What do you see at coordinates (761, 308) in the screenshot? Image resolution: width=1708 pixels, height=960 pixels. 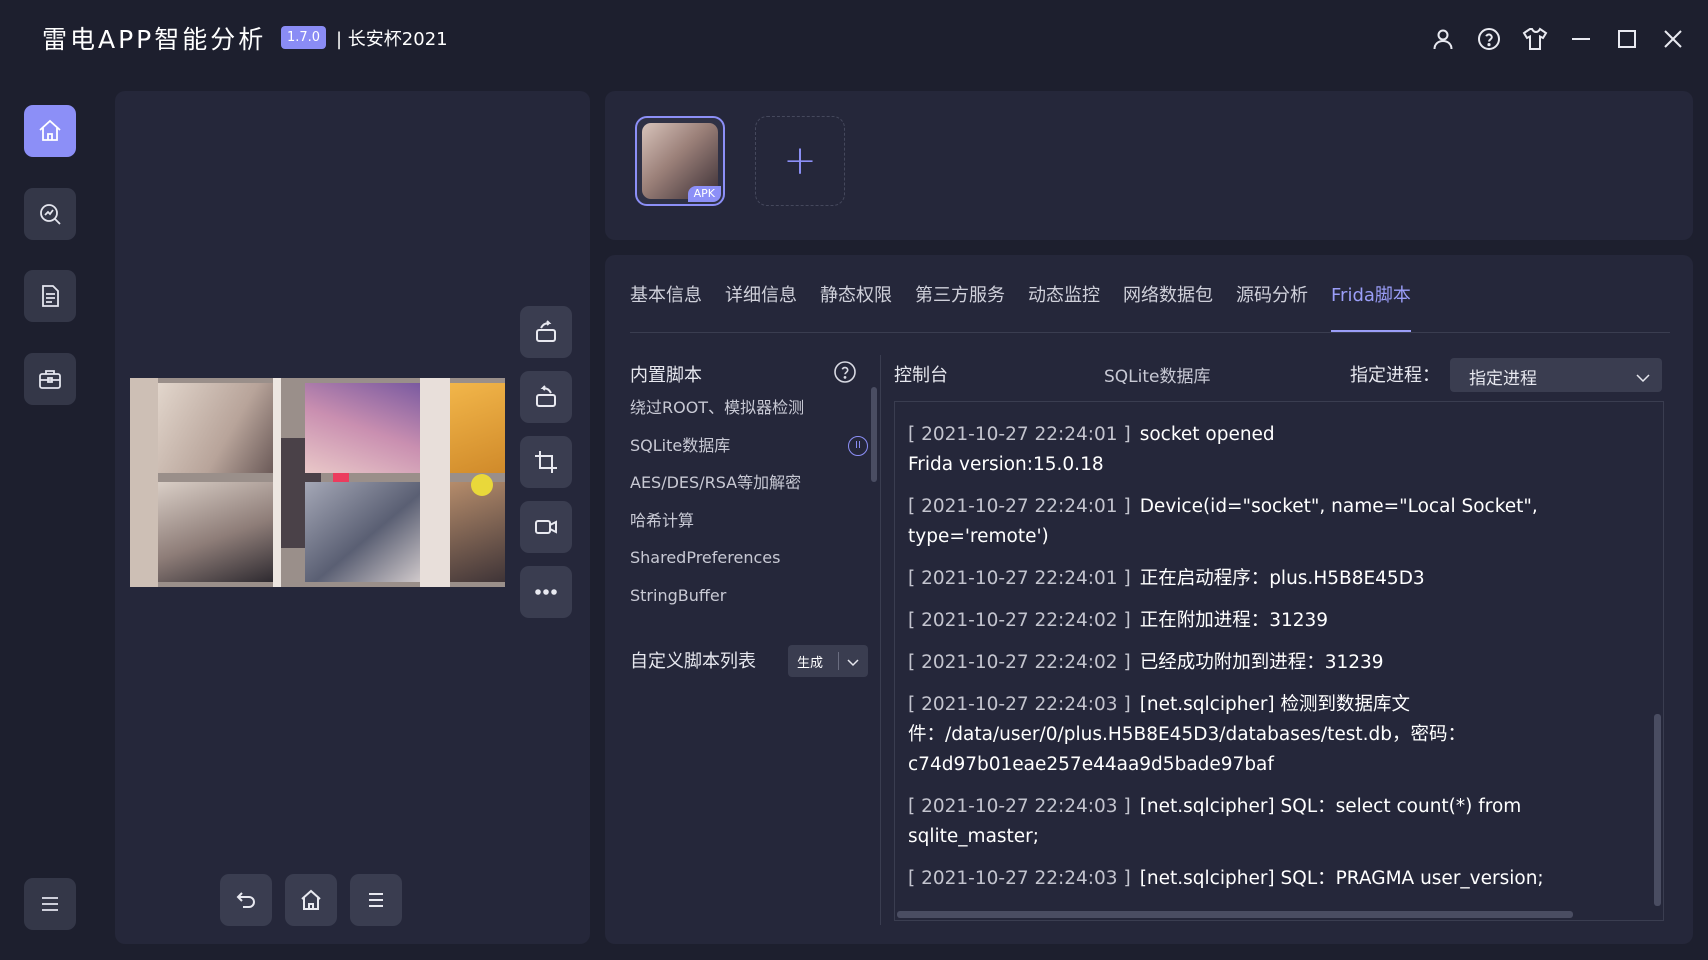 I see `tab-detail-info: 详细信息` at bounding box center [761, 308].